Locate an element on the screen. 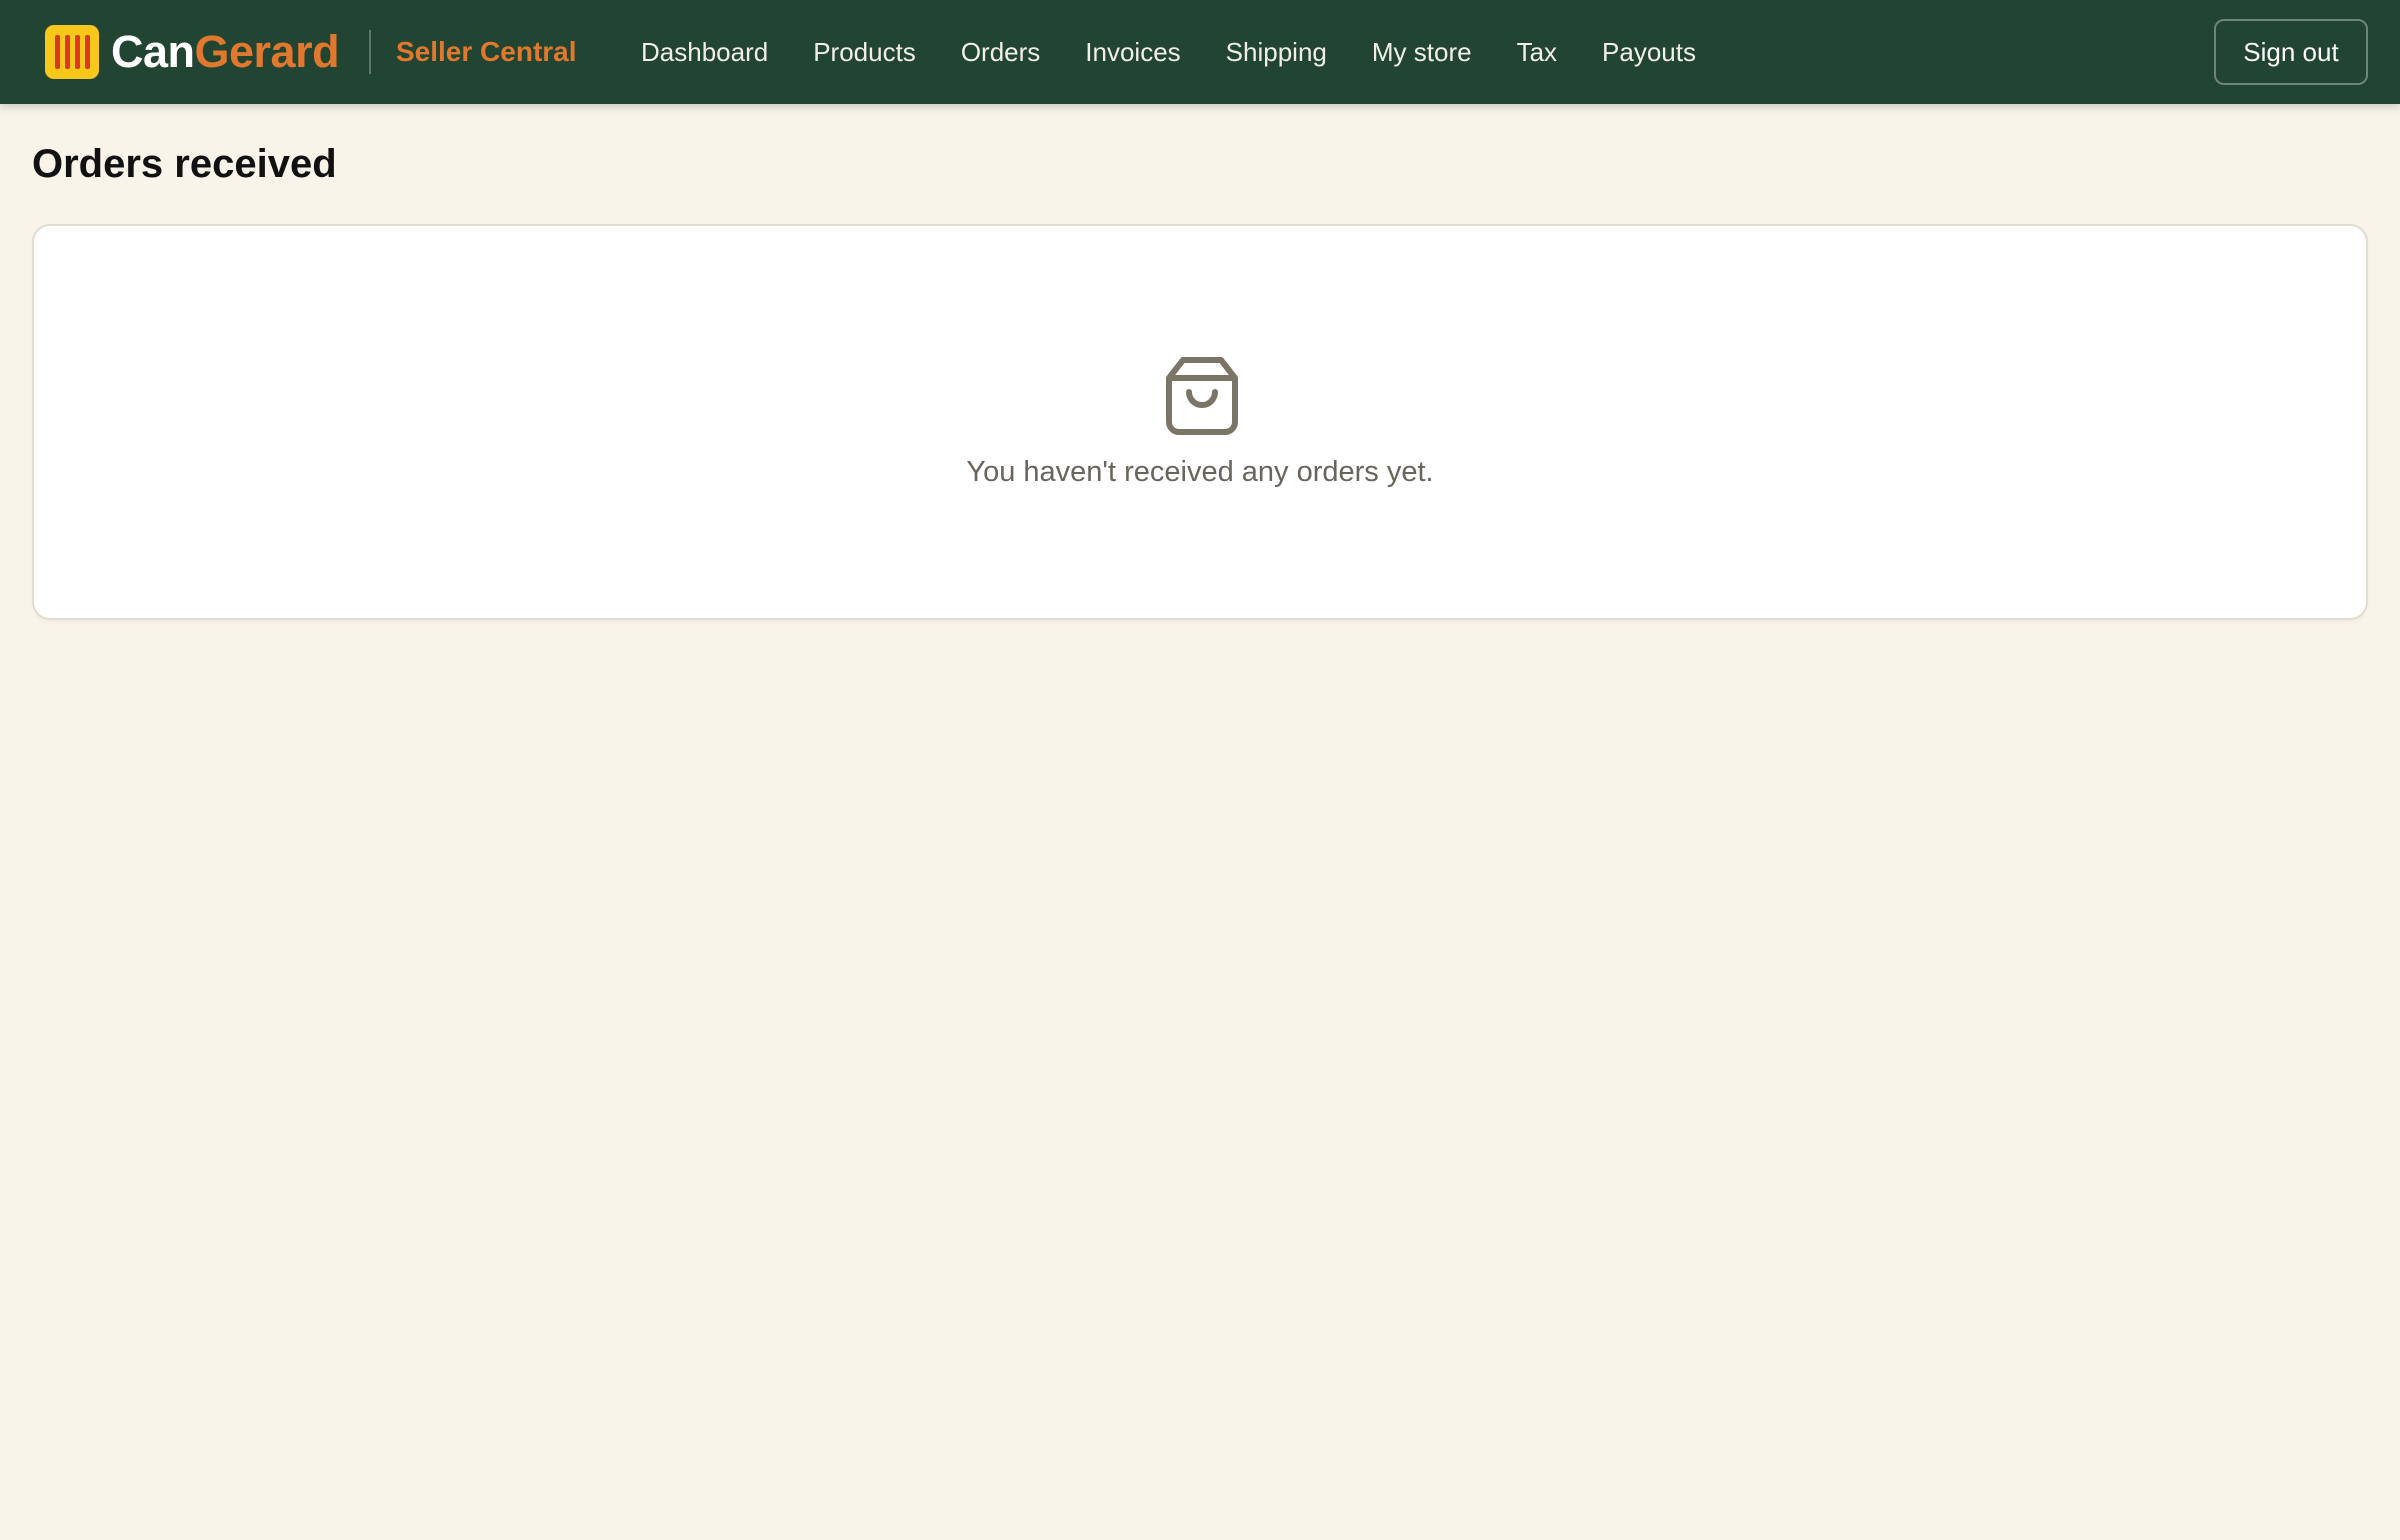 The height and width of the screenshot is (1540, 2400). shopping-bag-icon is located at coordinates (1202, 396).